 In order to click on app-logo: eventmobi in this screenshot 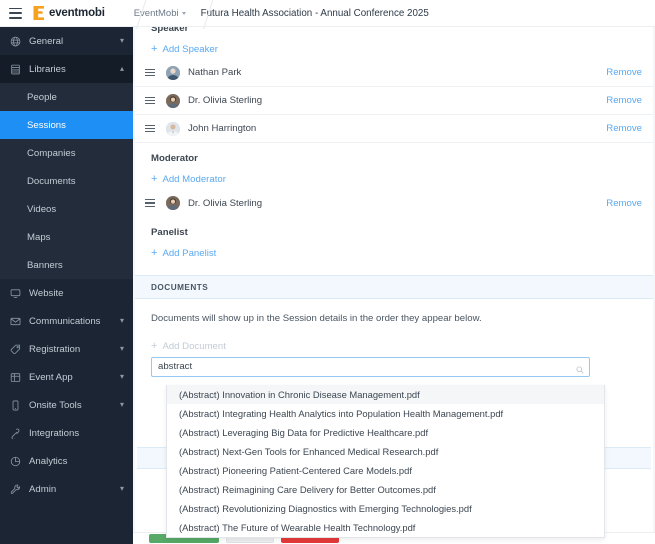, I will do `click(69, 13)`.